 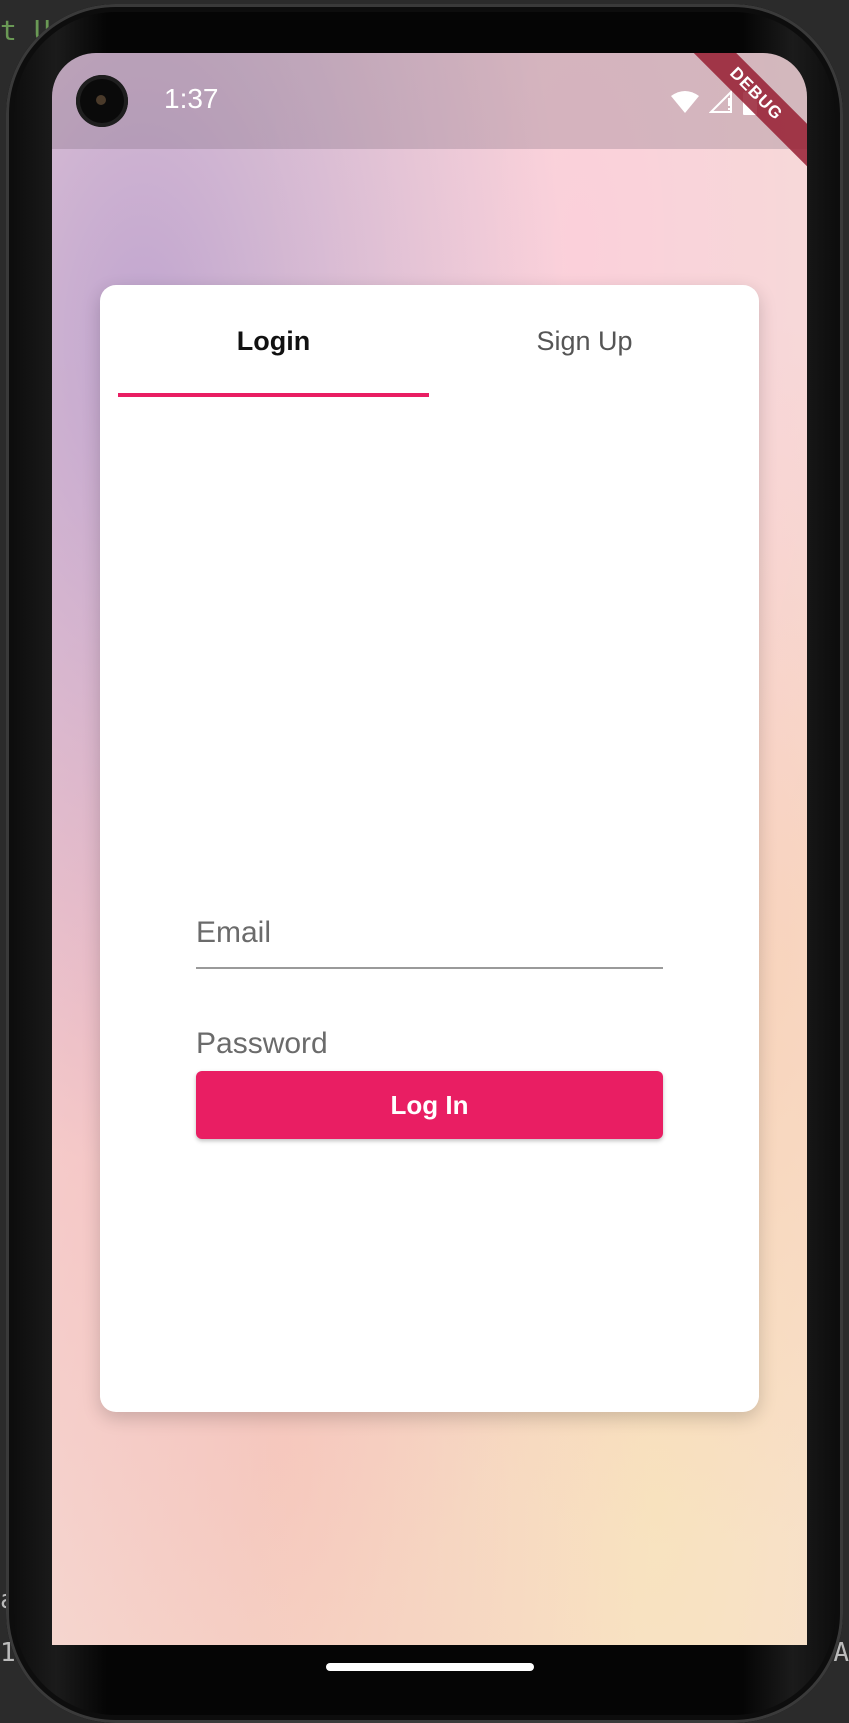 What do you see at coordinates (191, 98) in the screenshot?
I see `status-time: 1:37` at bounding box center [191, 98].